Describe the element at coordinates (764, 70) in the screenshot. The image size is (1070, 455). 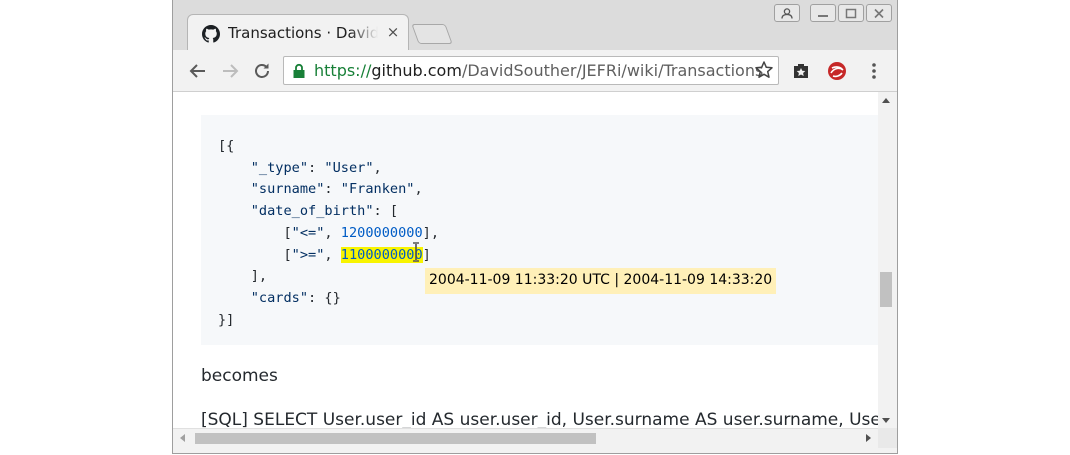
I see `star-icon` at that location.